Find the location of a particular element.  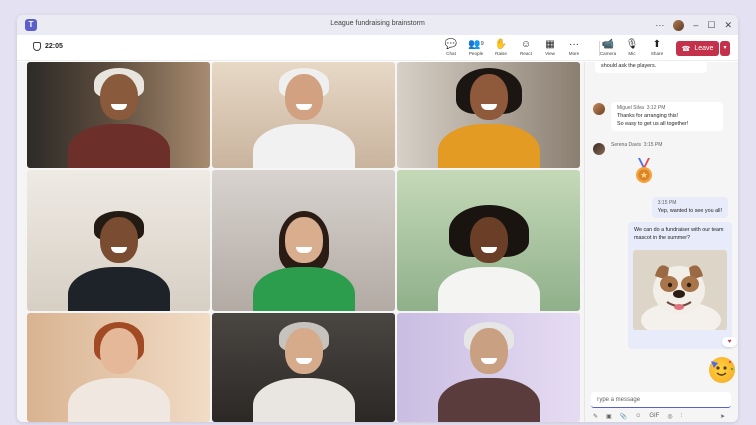

dog-illustration is located at coordinates (680, 290).